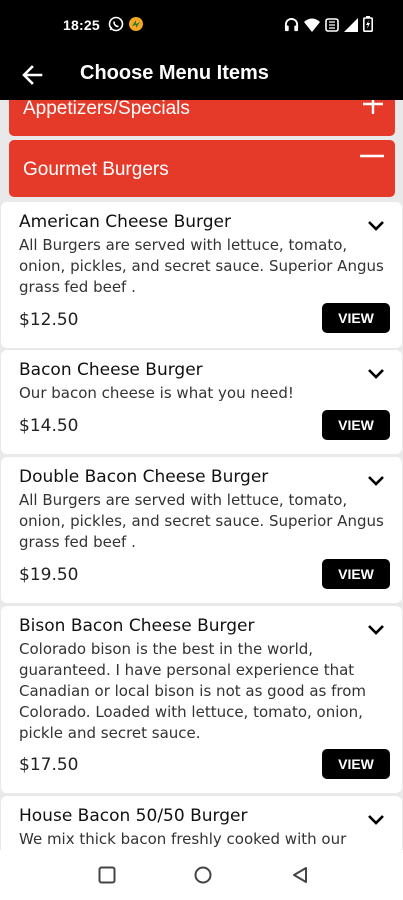 The width and height of the screenshot is (403, 900). I want to click on page-title: Choose Menu Items, so click(174, 73).